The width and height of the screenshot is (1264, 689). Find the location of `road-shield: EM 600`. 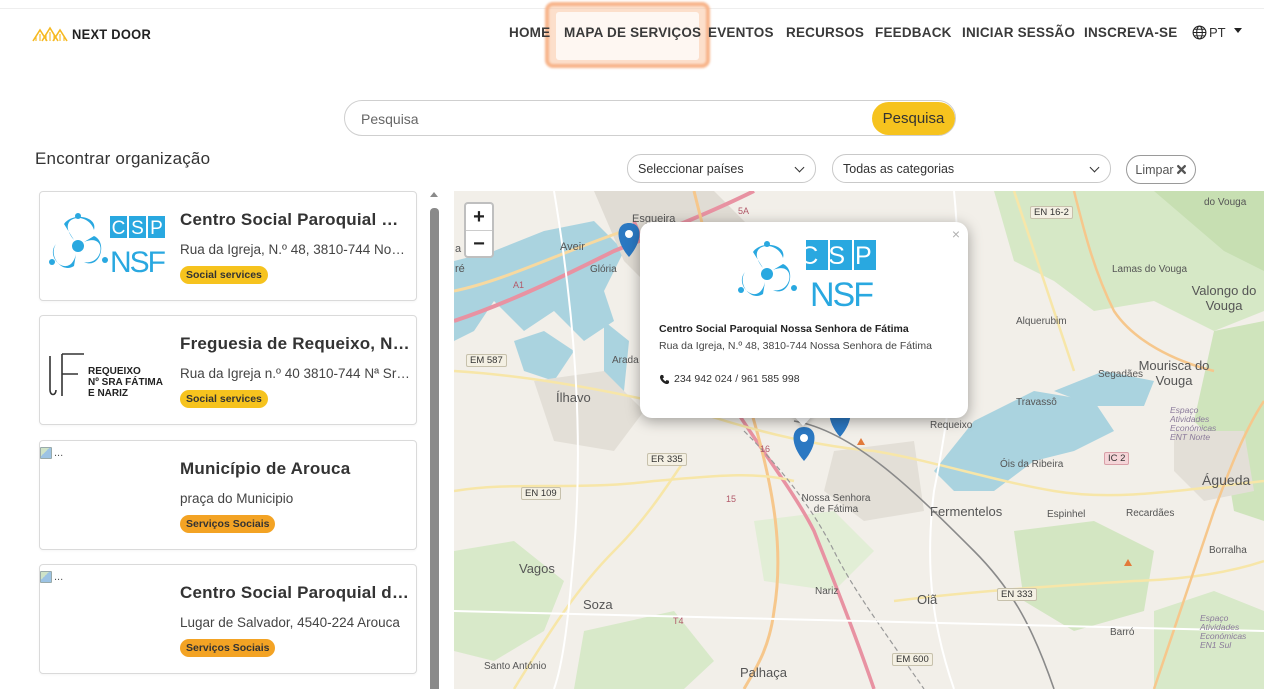

road-shield: EM 600 is located at coordinates (912, 659).